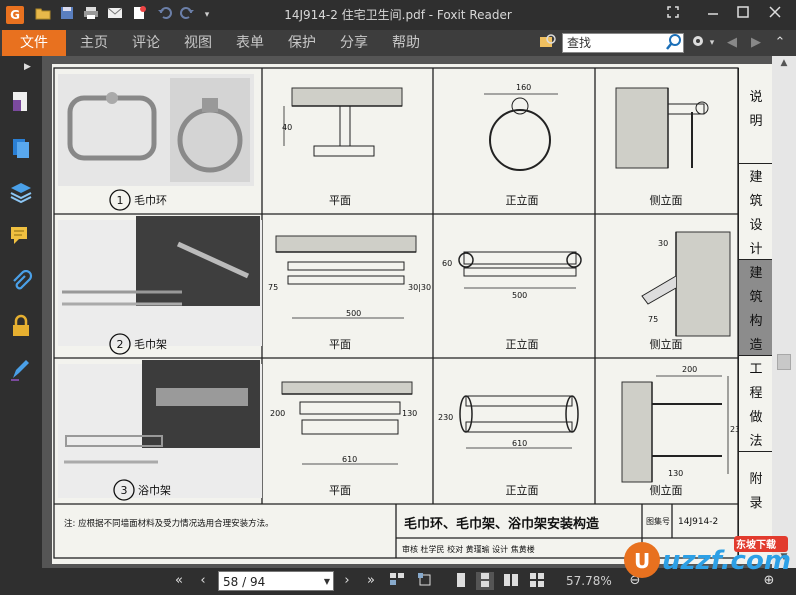  I want to click on dimension-label: 75, so click(653, 319).